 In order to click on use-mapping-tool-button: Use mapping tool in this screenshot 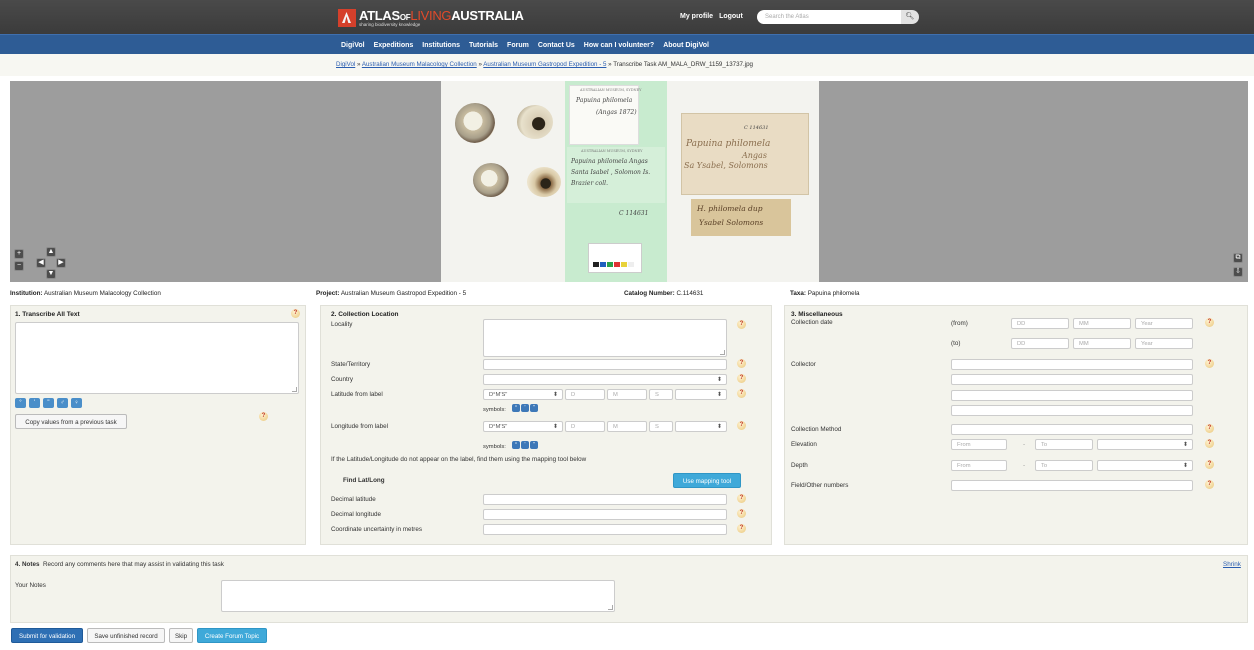, I will do `click(707, 480)`.